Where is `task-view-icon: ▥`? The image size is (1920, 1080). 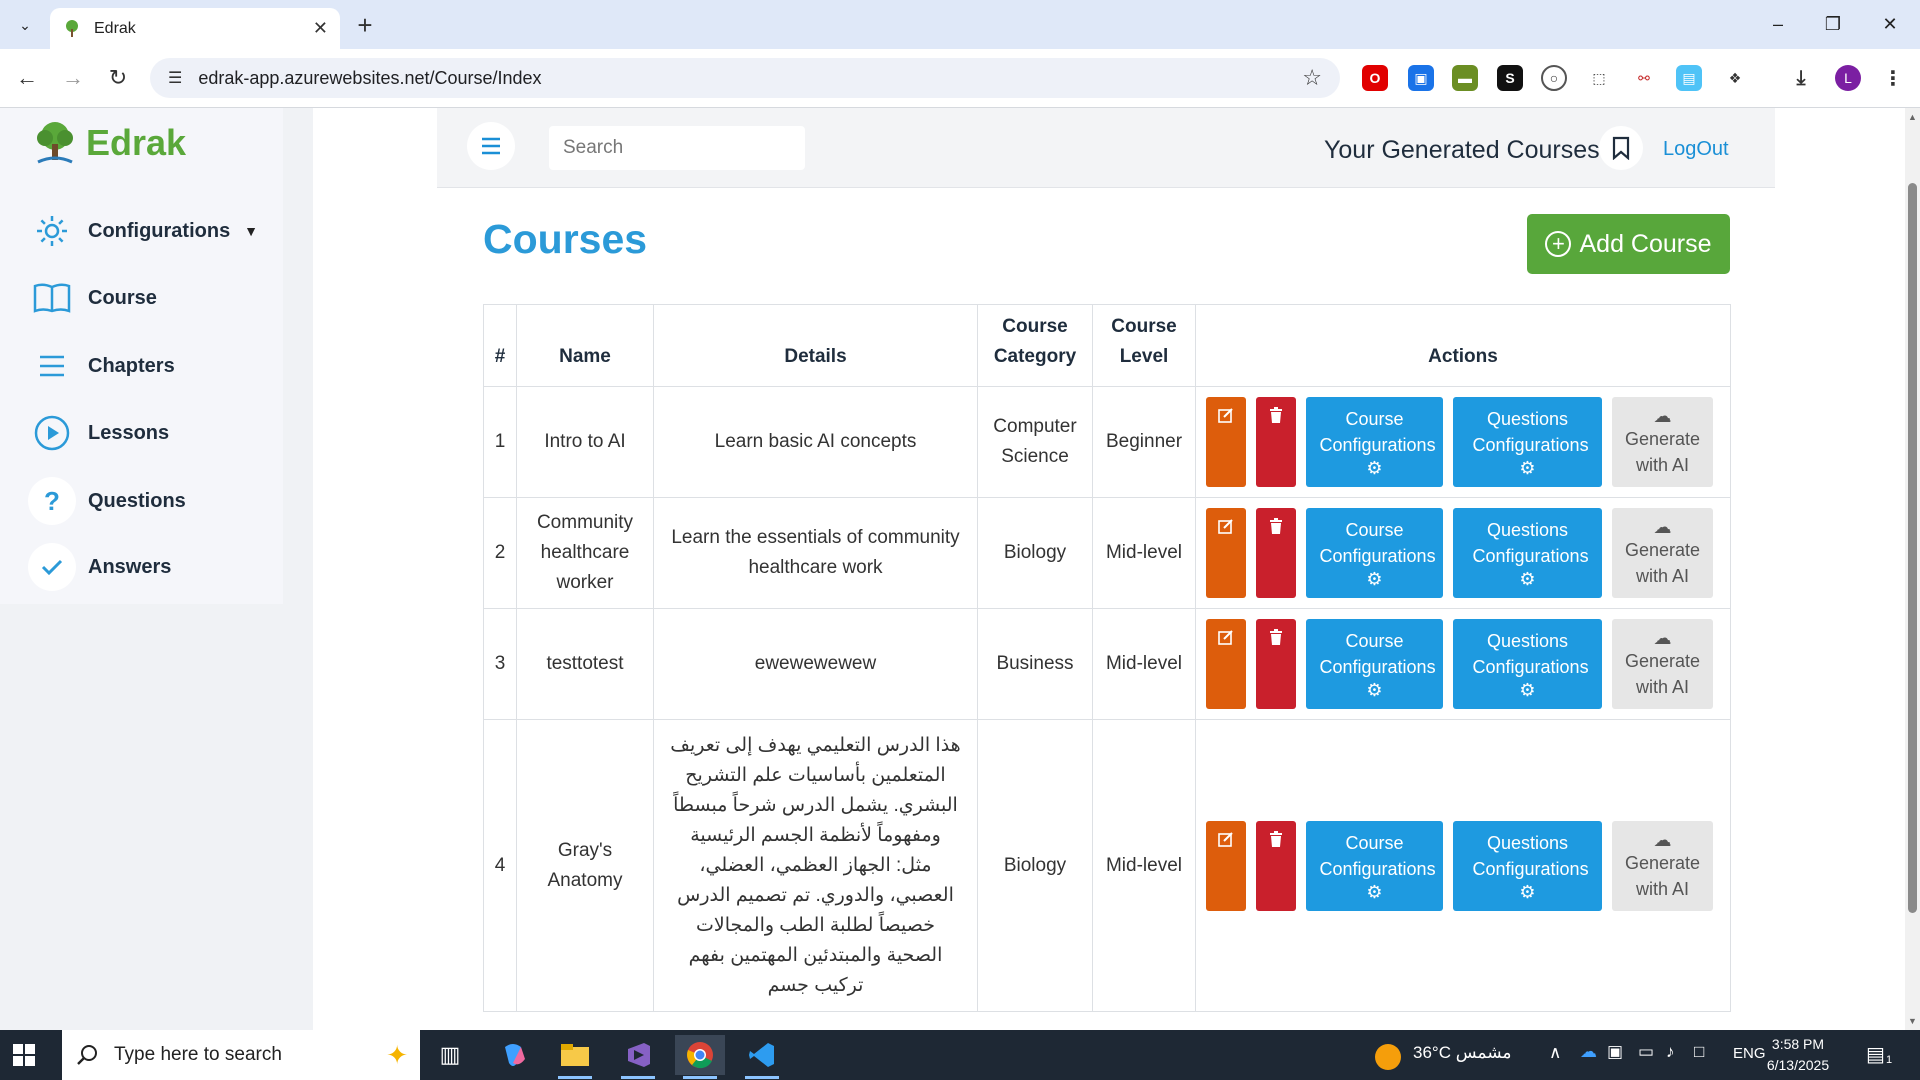
task-view-icon: ▥ is located at coordinates (450, 1055).